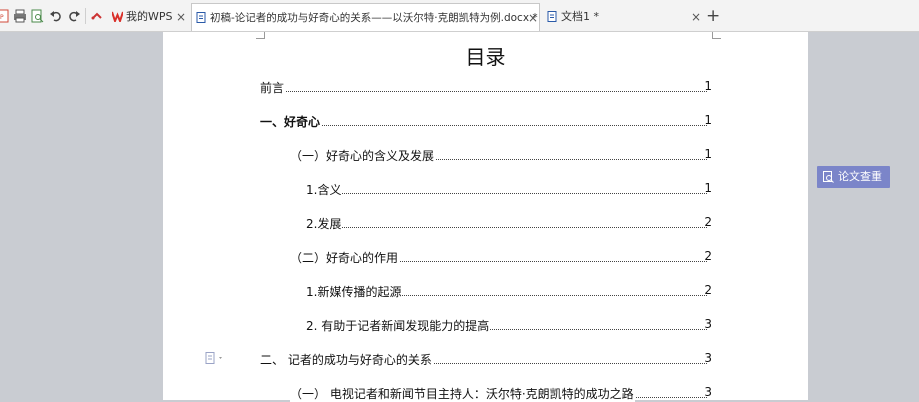 This screenshot has width=919, height=402. What do you see at coordinates (56, 16) in the screenshot?
I see `undo-icon` at bounding box center [56, 16].